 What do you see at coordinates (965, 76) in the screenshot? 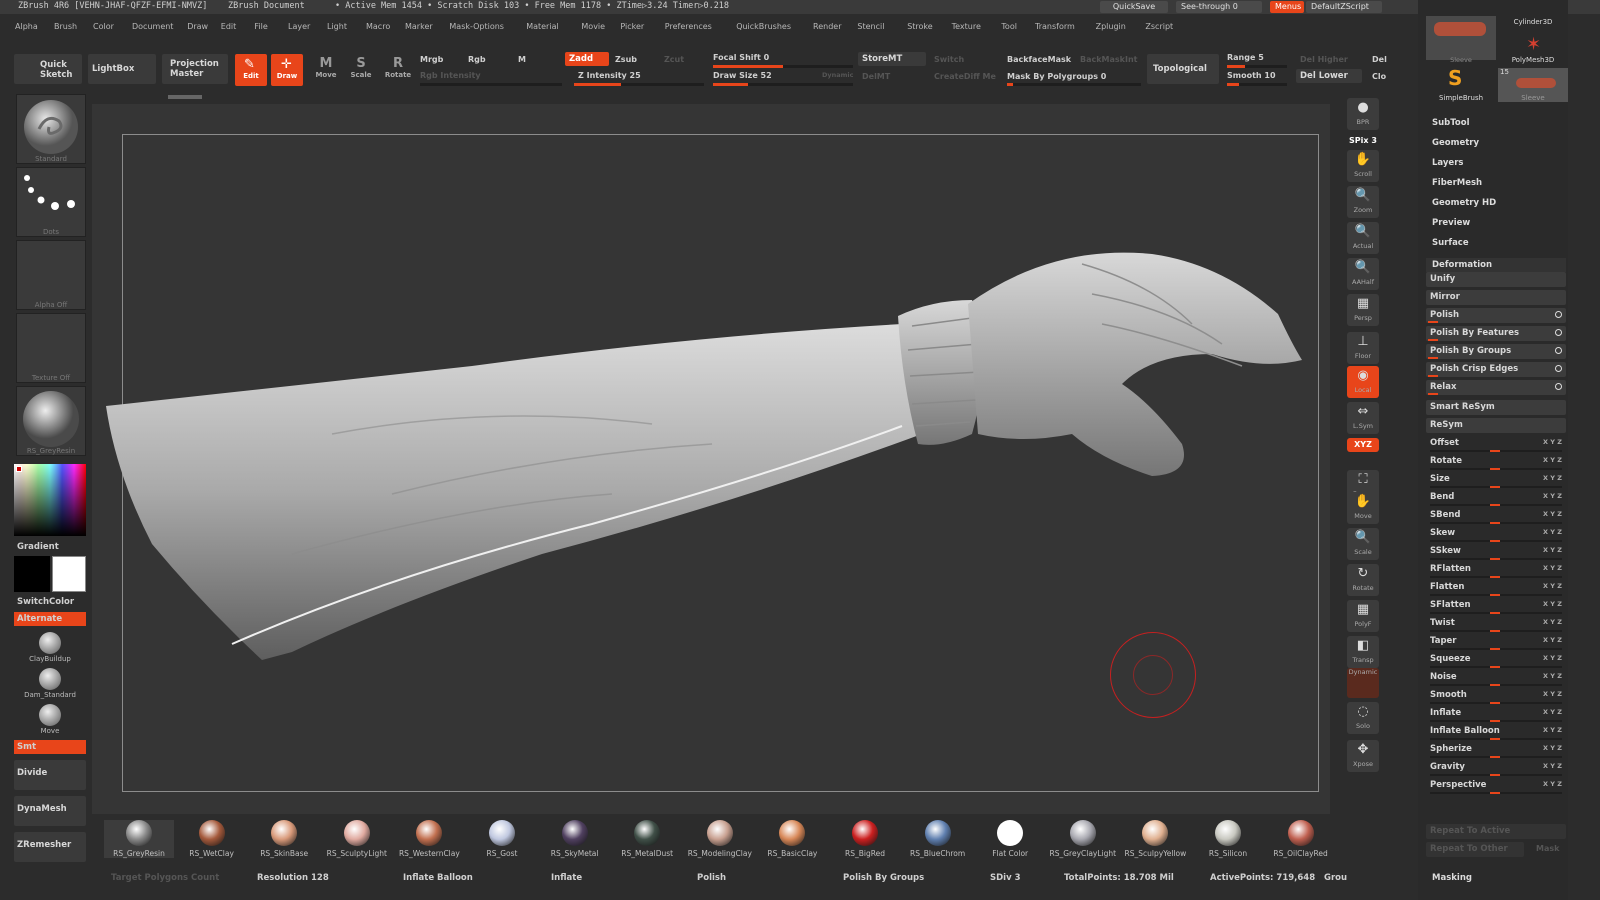
I see `creatediff-button: CreateDiff Me` at bounding box center [965, 76].